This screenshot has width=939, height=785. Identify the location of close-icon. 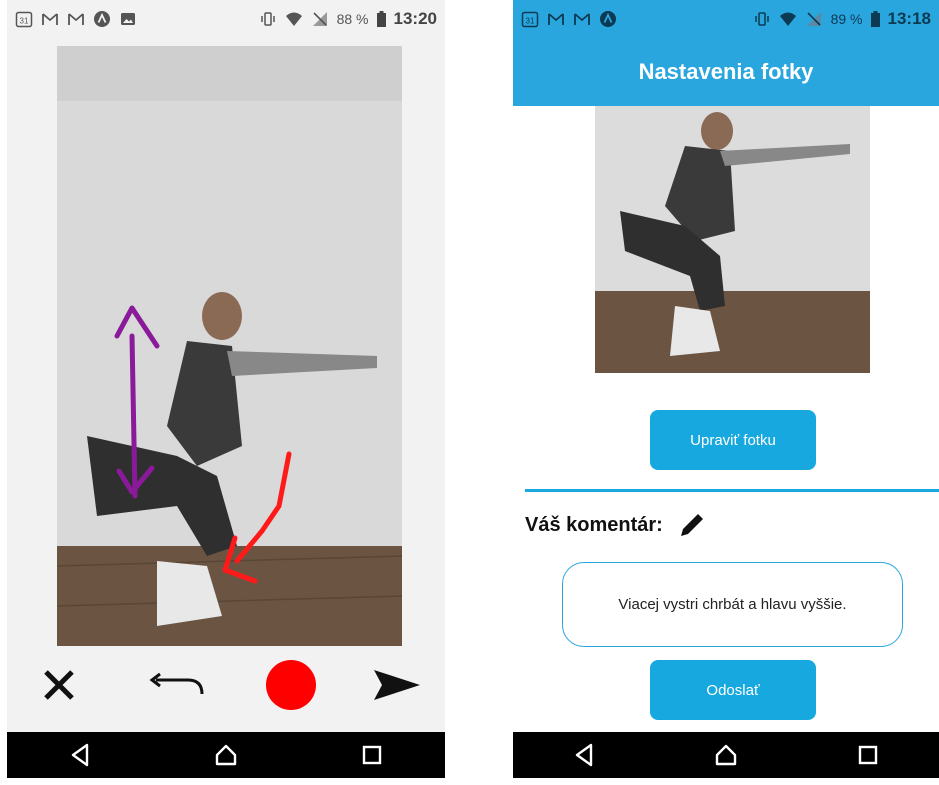
(59, 685).